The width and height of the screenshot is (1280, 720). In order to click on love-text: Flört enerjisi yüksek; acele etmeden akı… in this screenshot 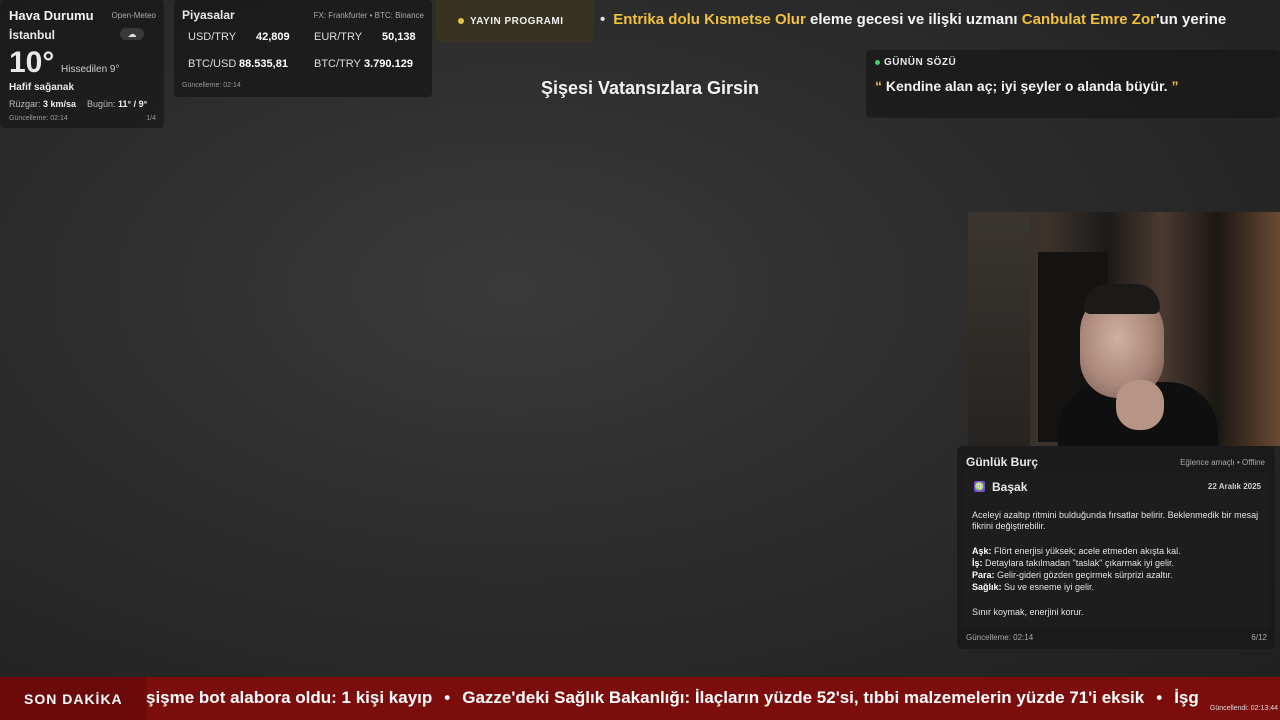, I will do `click(1086, 551)`.